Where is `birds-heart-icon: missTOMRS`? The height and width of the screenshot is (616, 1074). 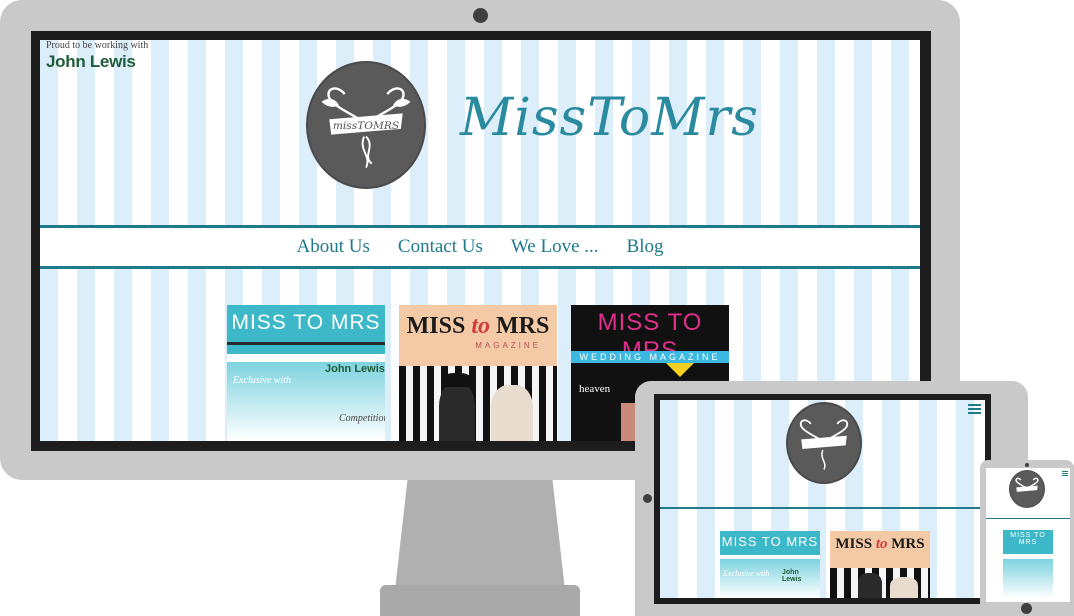 birds-heart-icon: missTOMRS is located at coordinates (366, 127).